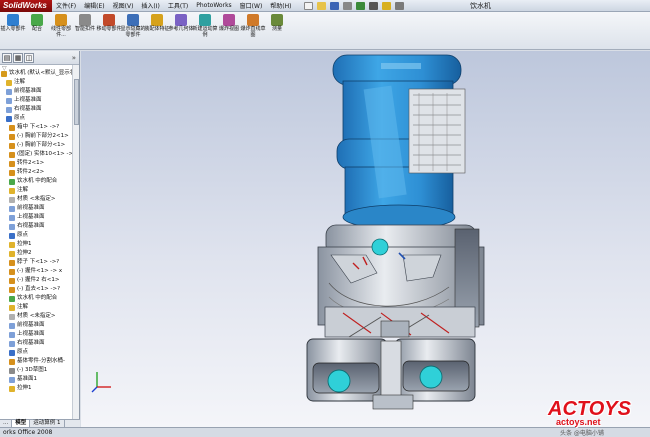 The image size is (650, 437). I want to click on menu-item: 视图(V), so click(123, 5).